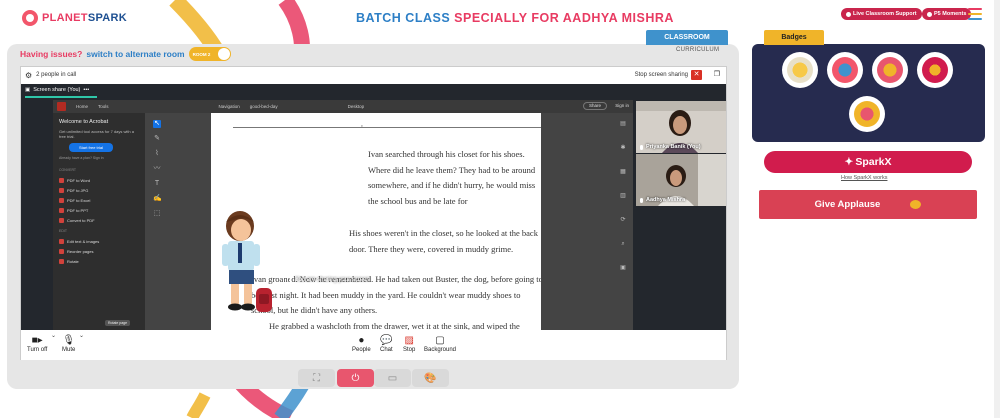  Describe the element at coordinates (100, 200) in the screenshot. I see `list-item: PDF to Excel` at that location.